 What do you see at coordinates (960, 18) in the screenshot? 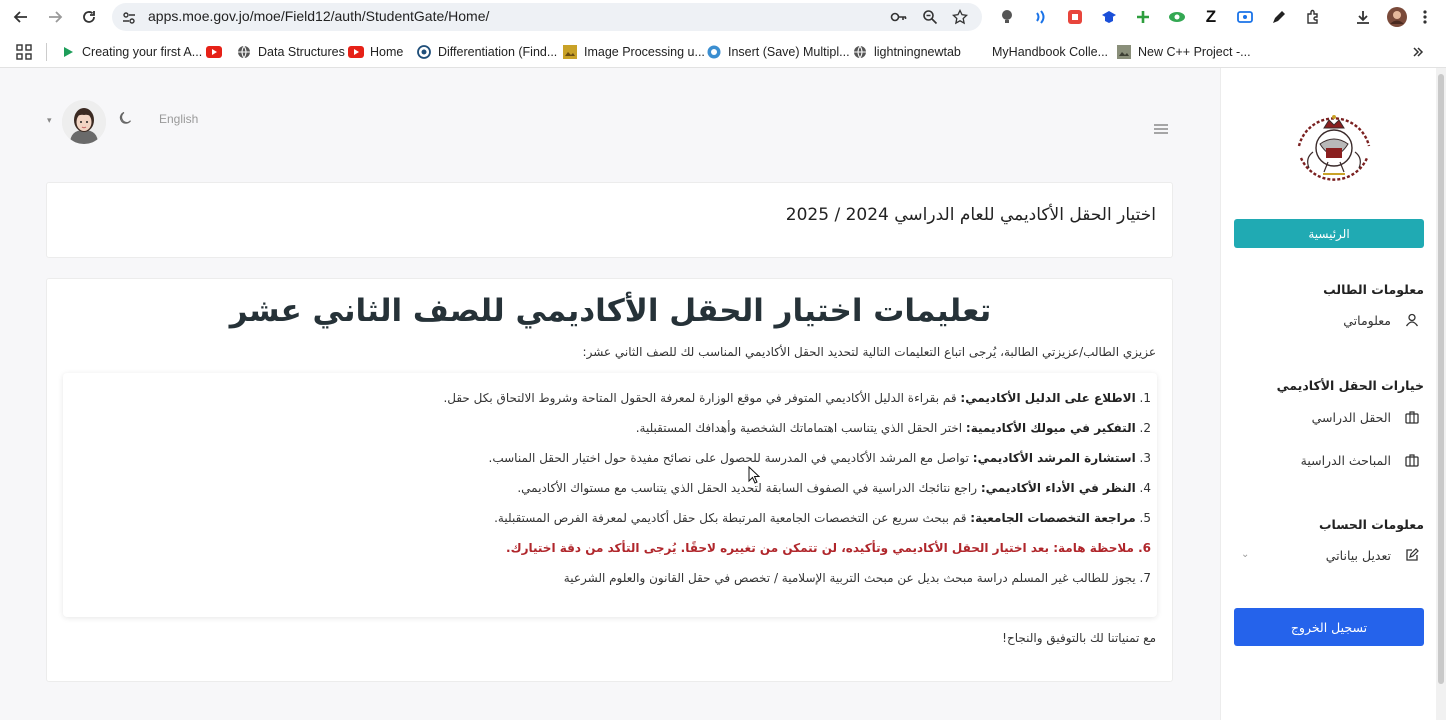
I see `star-icon` at bounding box center [960, 18].